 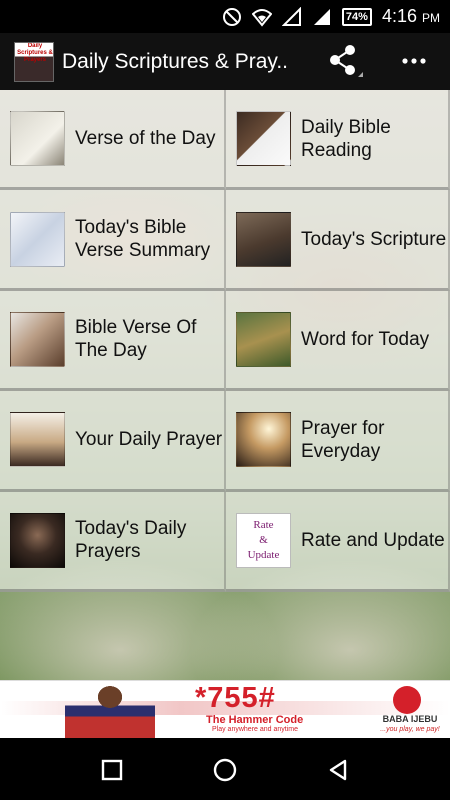 I want to click on menu-tile-label: Daily Bible Reading, so click(x=346, y=138).